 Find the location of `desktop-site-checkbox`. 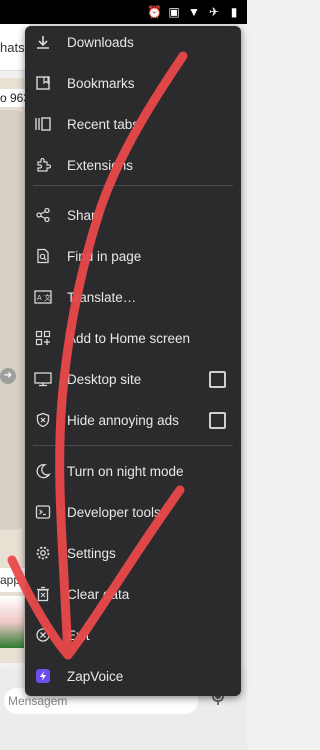

desktop-site-checkbox is located at coordinates (217, 379).